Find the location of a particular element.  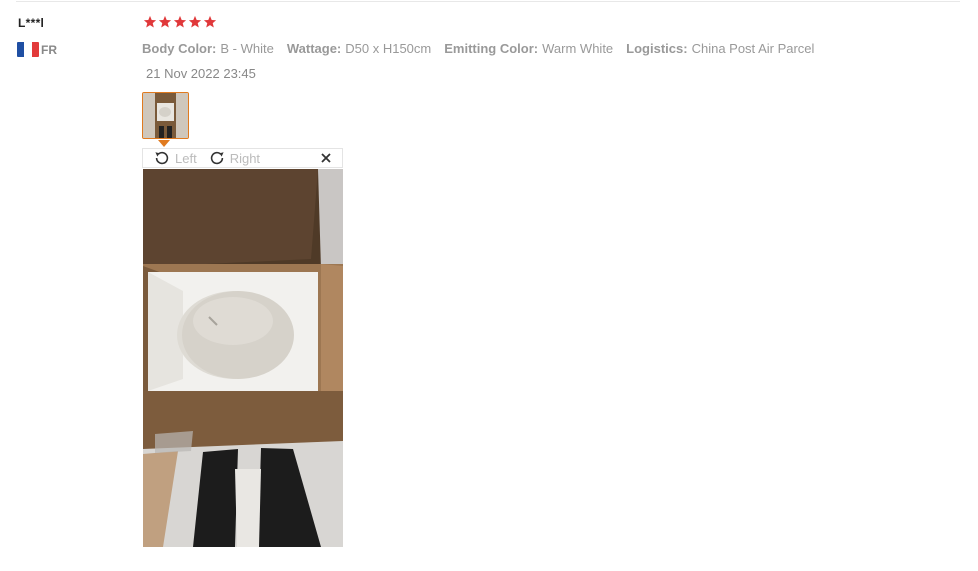

thumbnail-pointer is located at coordinates (164, 143).